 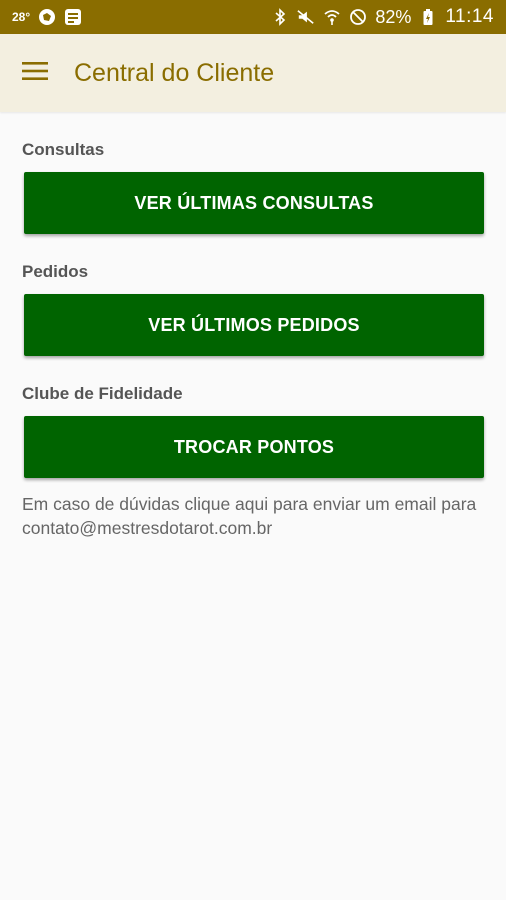 I want to click on view-latest-consultations-button: VER ÚLTIMAS CONSULTAS, so click(x=254, y=203).